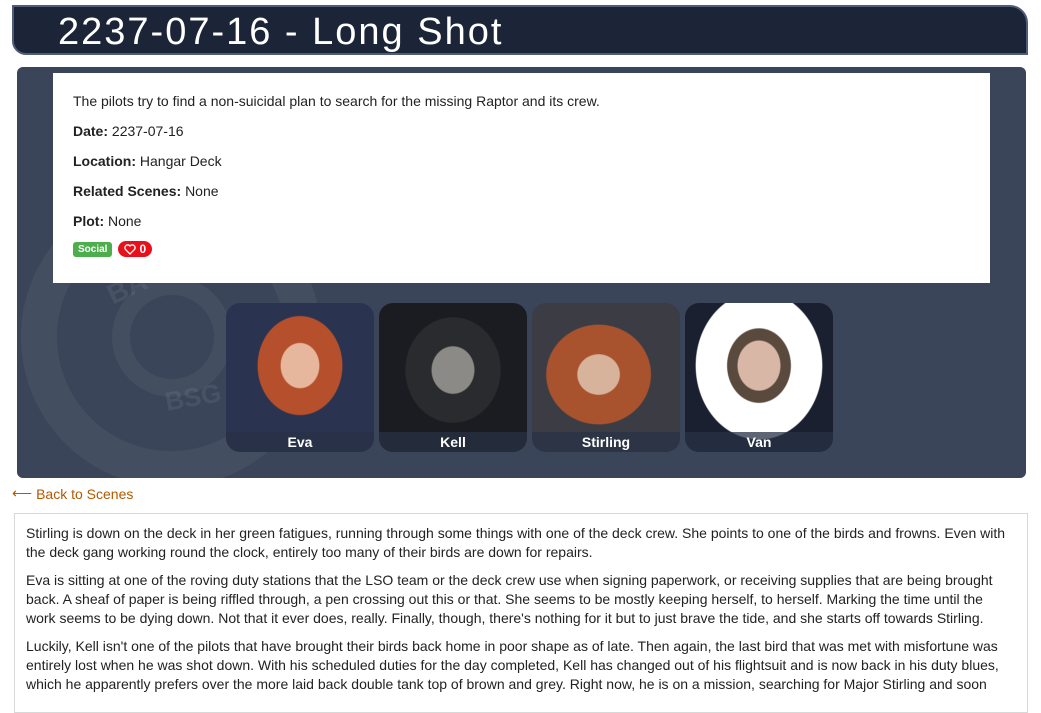 The image size is (1041, 713). Describe the element at coordinates (300, 377) in the screenshot. I see `participant-portrait-eva: Eva` at that location.